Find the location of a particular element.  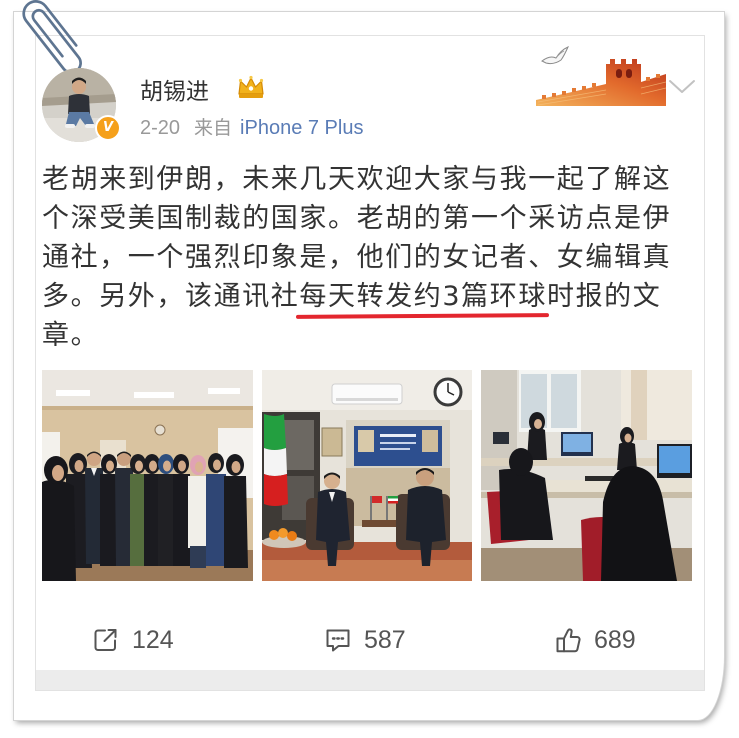

comment-button: 587 is located at coordinates (365, 640).